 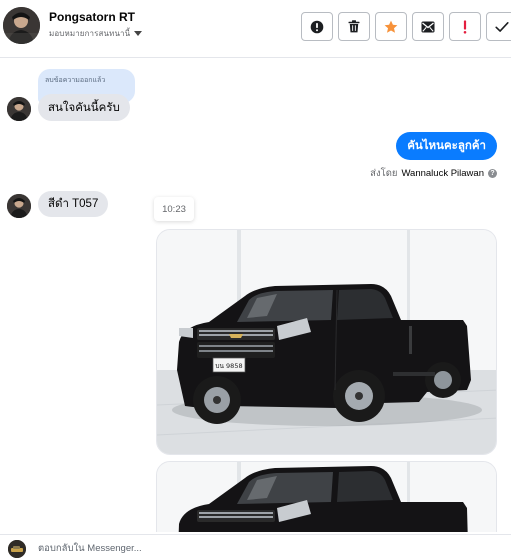 What do you see at coordinates (21, 25) in the screenshot?
I see `contact-avatar` at bounding box center [21, 25].